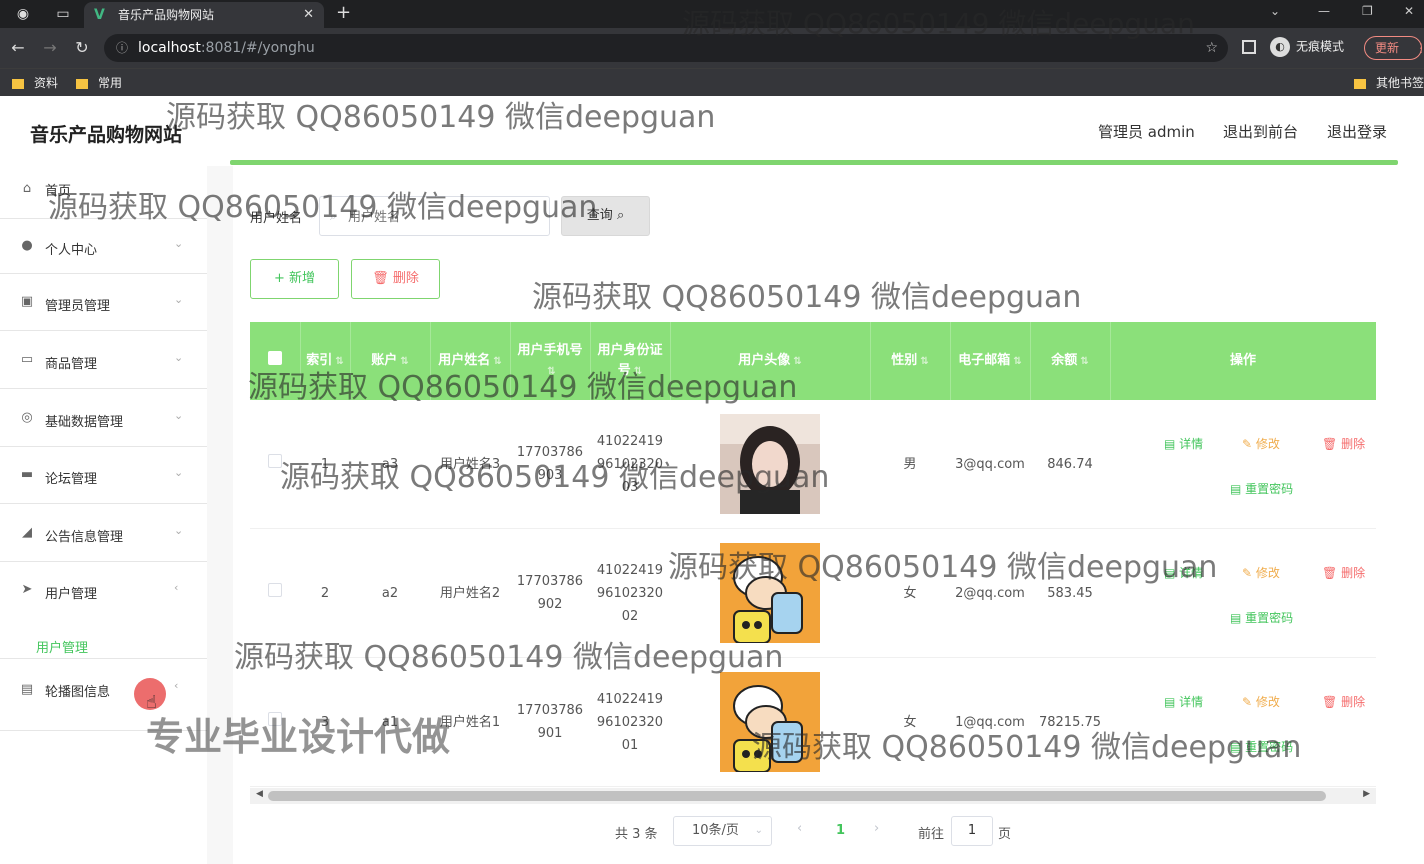 Image resolution: width=1424 pixels, height=864 pixels. What do you see at coordinates (27, 301) in the screenshot?
I see `admin-icon: ▣` at bounding box center [27, 301].